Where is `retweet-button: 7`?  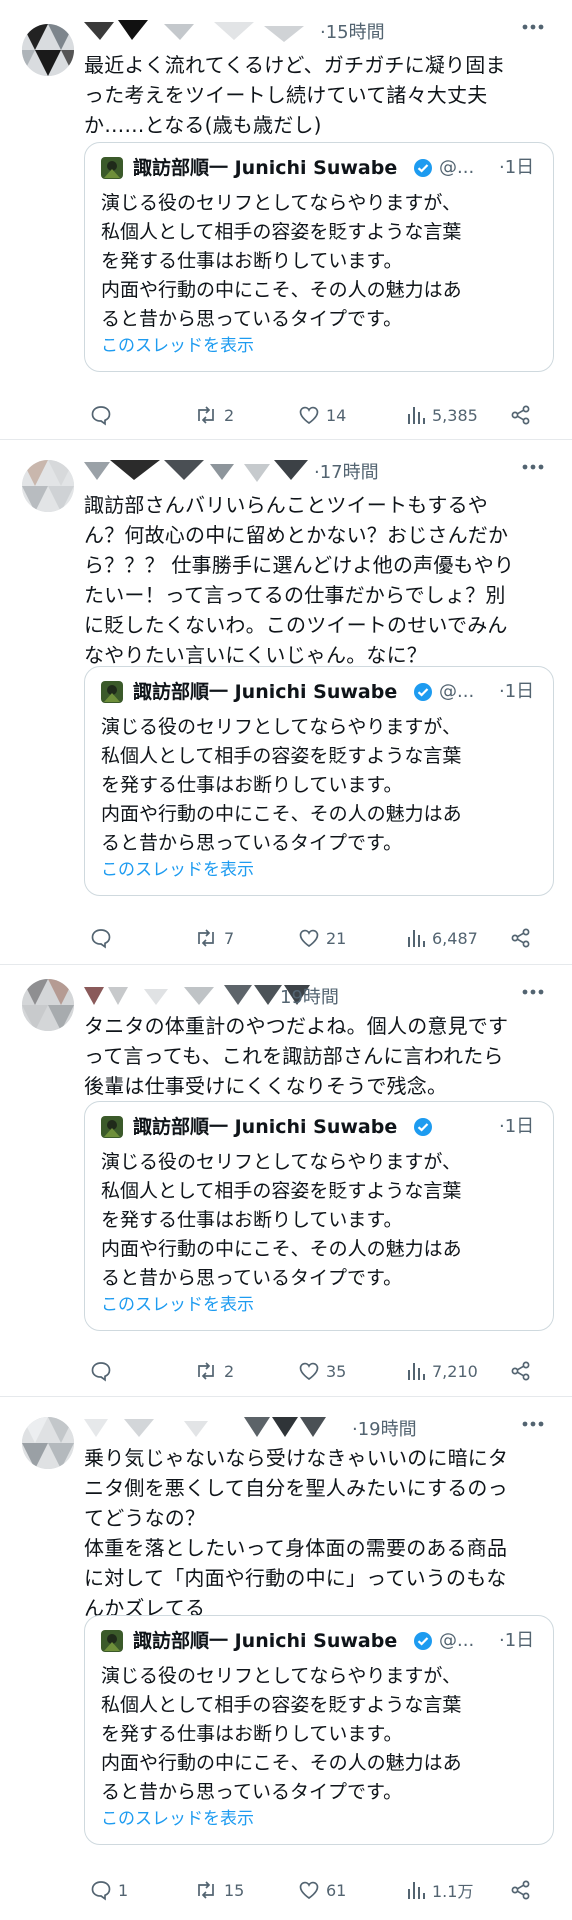
retweet-button: 7 is located at coordinates (214, 938).